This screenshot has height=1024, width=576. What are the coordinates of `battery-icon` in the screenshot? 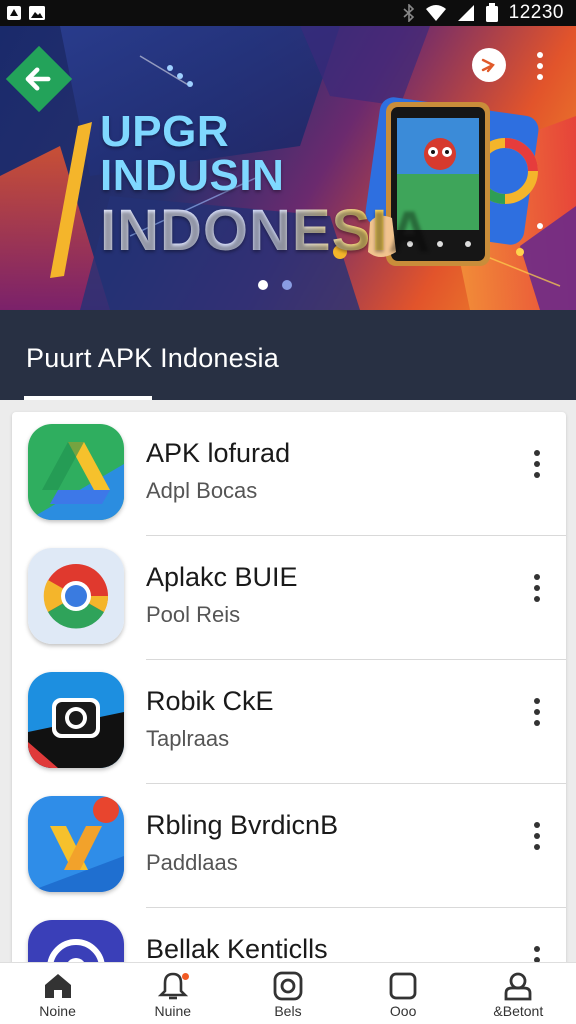 It's located at (492, 13).